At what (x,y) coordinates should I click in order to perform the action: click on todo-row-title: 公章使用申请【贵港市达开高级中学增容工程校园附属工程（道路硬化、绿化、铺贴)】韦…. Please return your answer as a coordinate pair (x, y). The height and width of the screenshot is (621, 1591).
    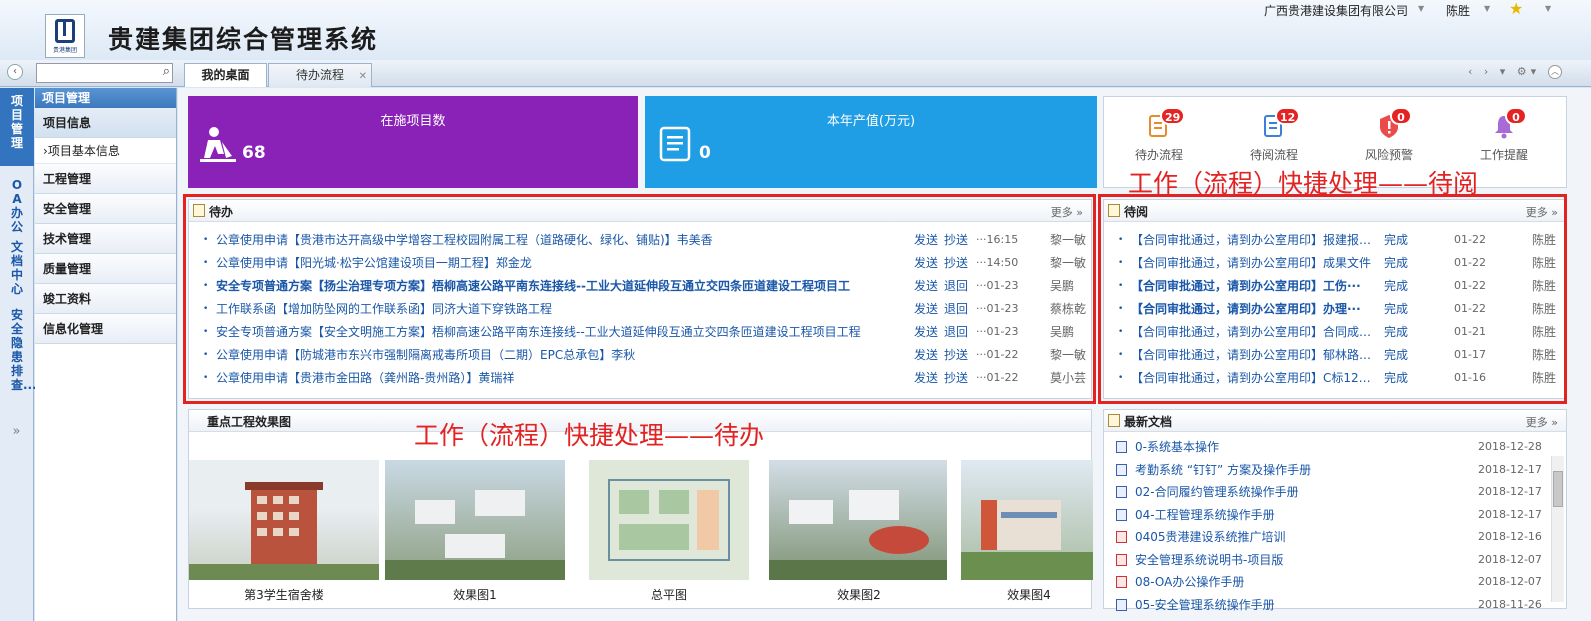
    Looking at the image, I should click on (561, 240).